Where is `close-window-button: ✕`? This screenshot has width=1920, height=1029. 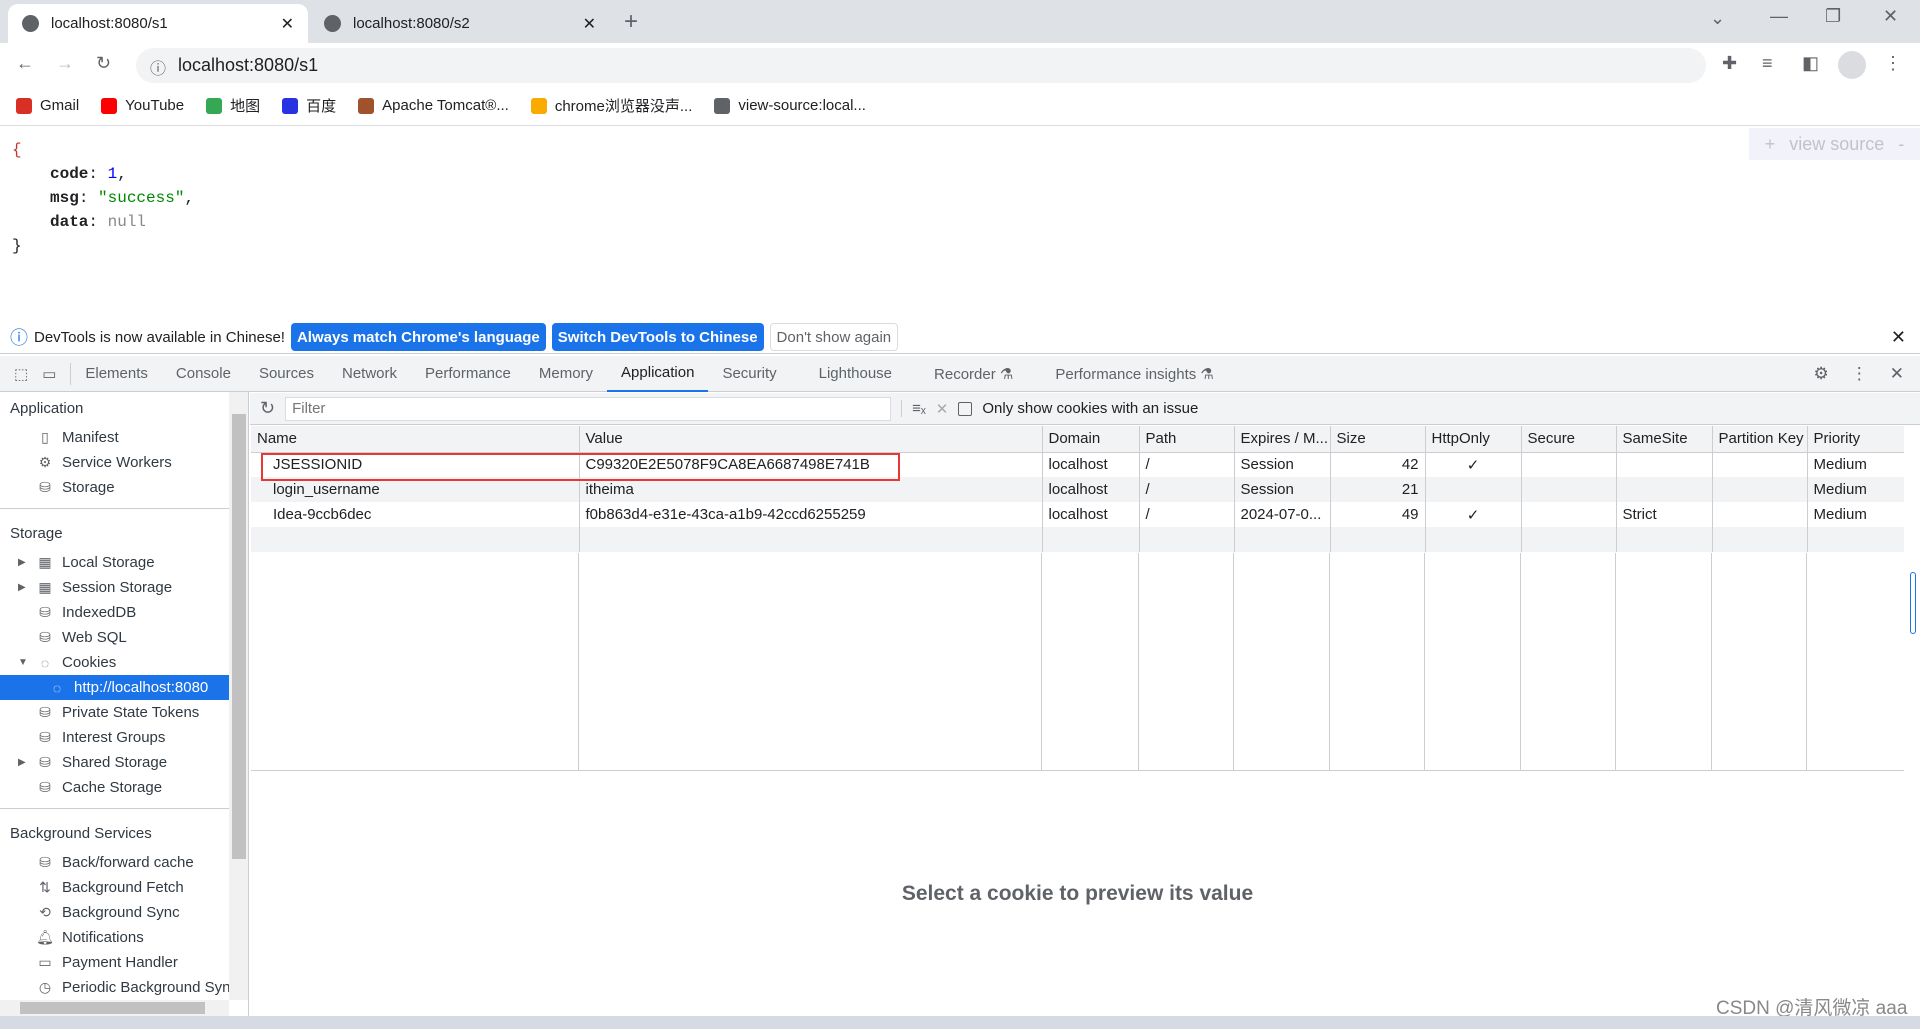 close-window-button: ✕ is located at coordinates (1890, 16).